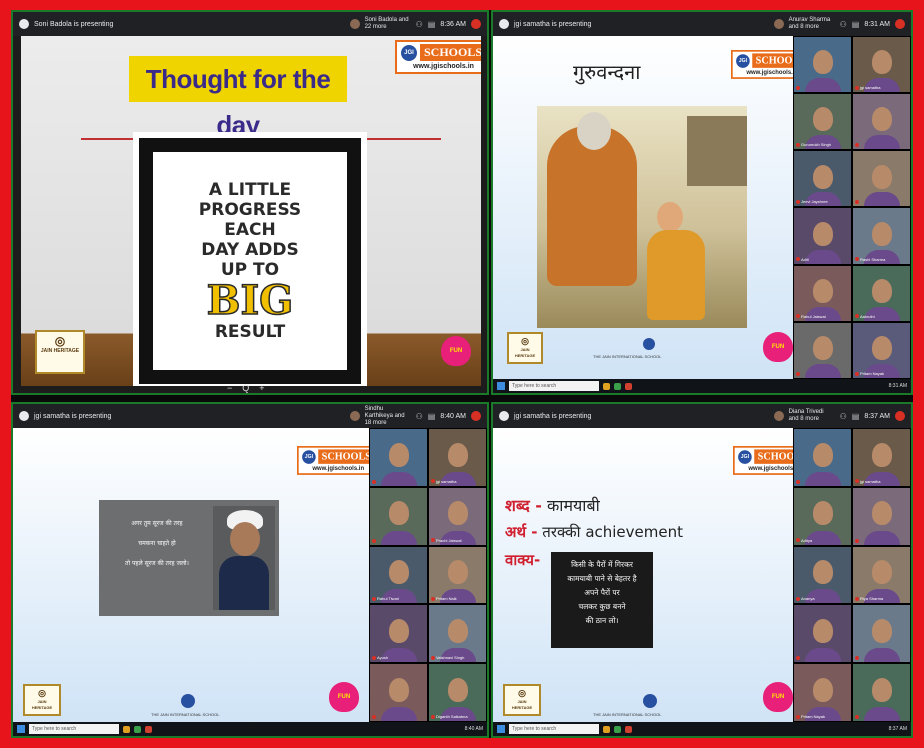 This screenshot has width=924, height=748. Describe the element at coordinates (822, 575) in the screenshot. I see `participant-tile: Ananya` at that location.